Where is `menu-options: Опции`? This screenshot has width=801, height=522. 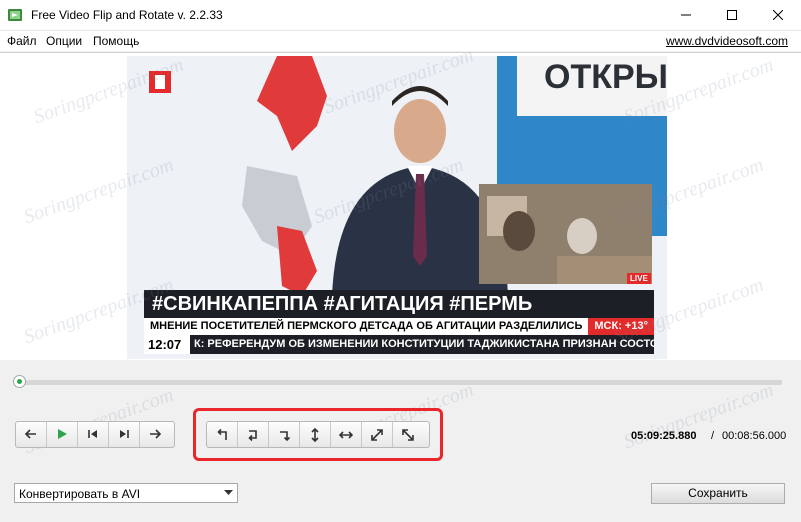 menu-options: Опции is located at coordinates (64, 41).